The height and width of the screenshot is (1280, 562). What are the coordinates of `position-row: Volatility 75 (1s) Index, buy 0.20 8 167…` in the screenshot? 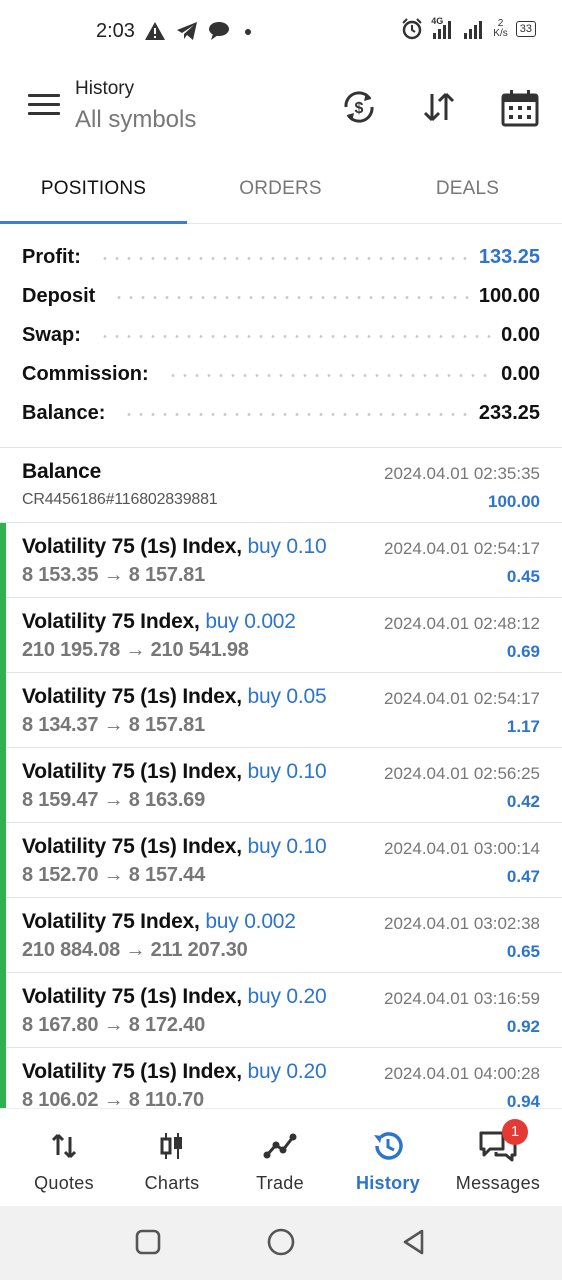 It's located at (281, 1010).